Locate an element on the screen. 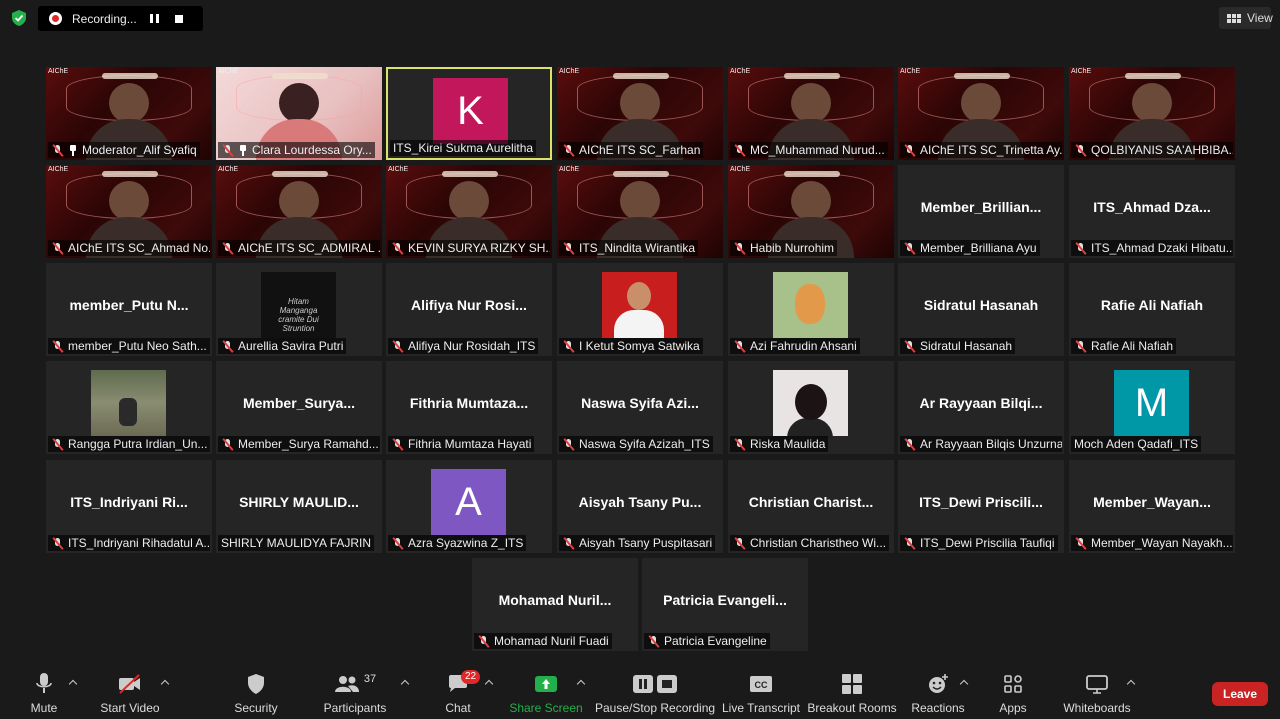 The width and height of the screenshot is (1280, 719). participant-tile: Patricia Evangeli... Patricia Evangeline is located at coordinates (725, 604).